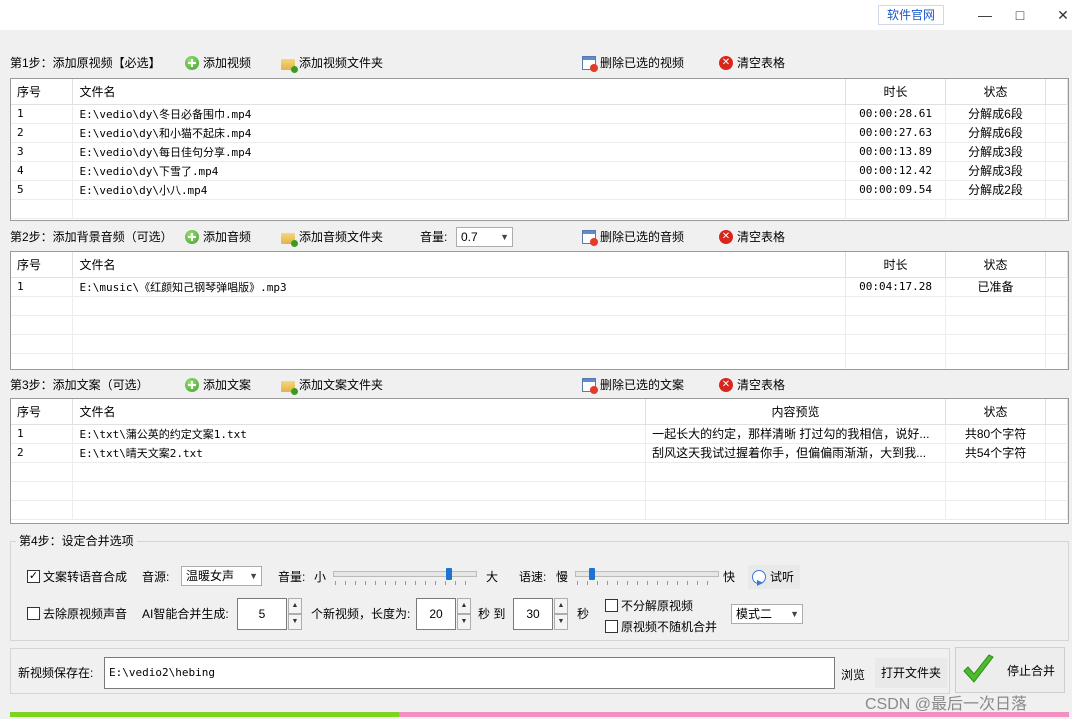 The height and width of the screenshot is (719, 1072). I want to click on listen-button: ▶ 试听, so click(774, 577).